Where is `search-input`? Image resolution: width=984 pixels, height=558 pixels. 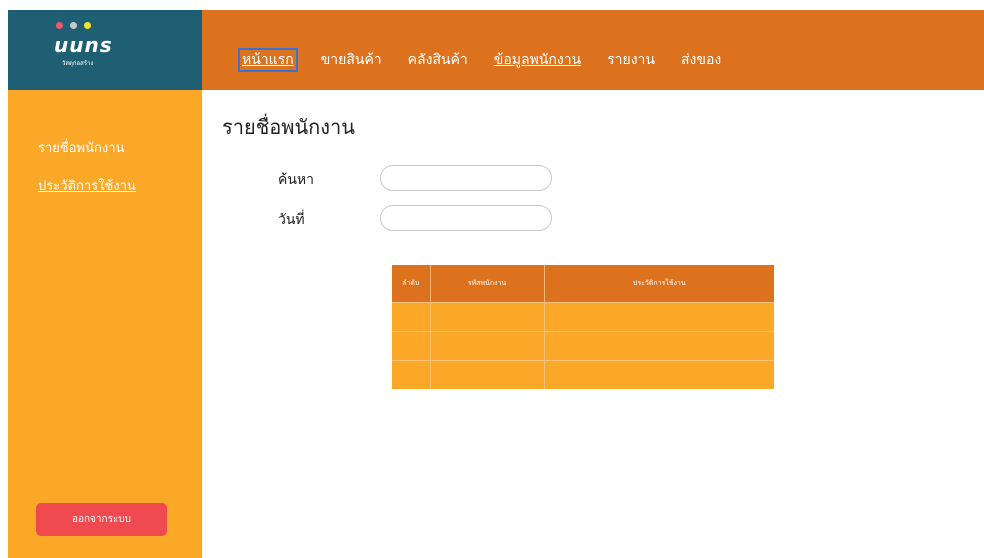
search-input is located at coordinates (466, 178).